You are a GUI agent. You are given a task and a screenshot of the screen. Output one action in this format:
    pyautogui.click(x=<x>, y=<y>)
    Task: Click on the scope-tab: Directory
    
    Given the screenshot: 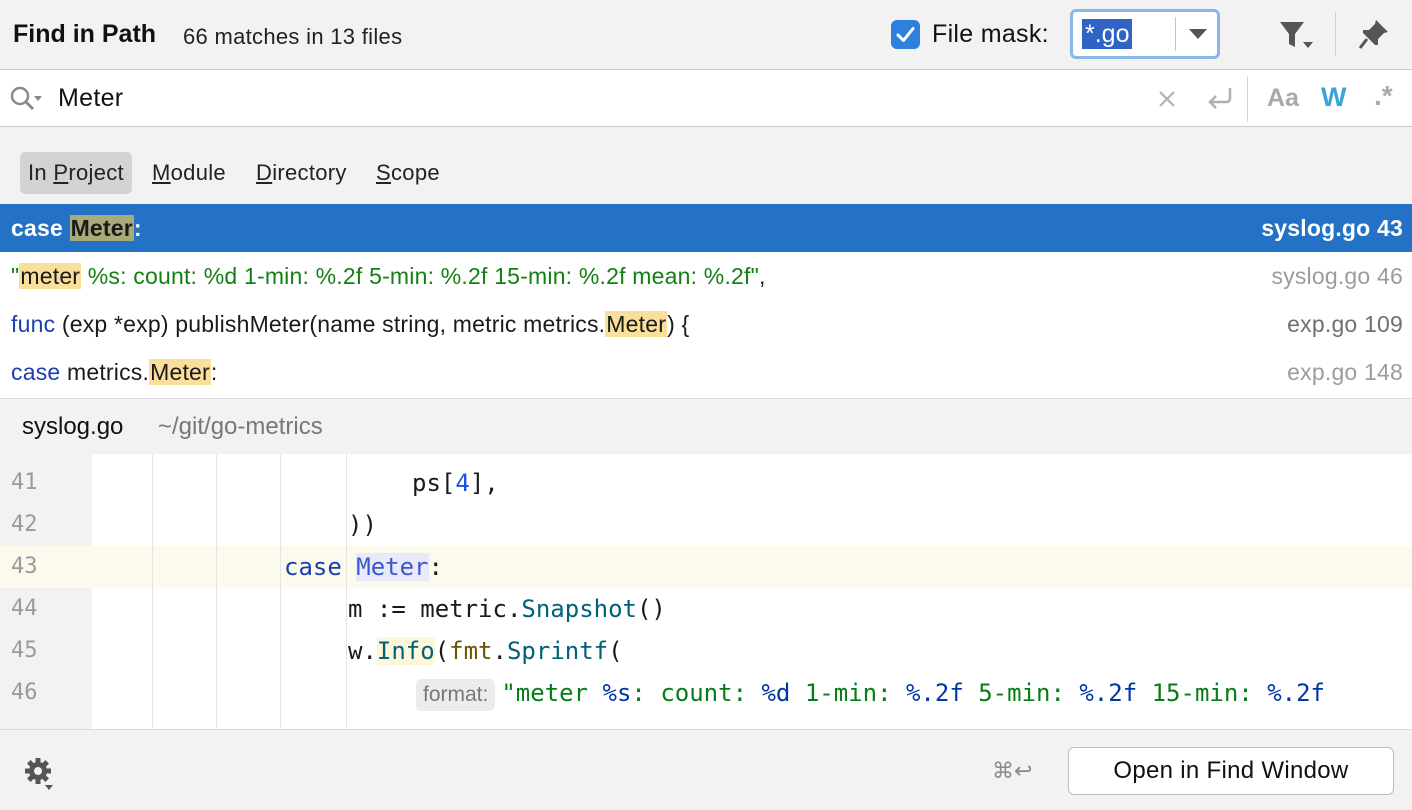 What is the action you would take?
    pyautogui.click(x=301, y=173)
    